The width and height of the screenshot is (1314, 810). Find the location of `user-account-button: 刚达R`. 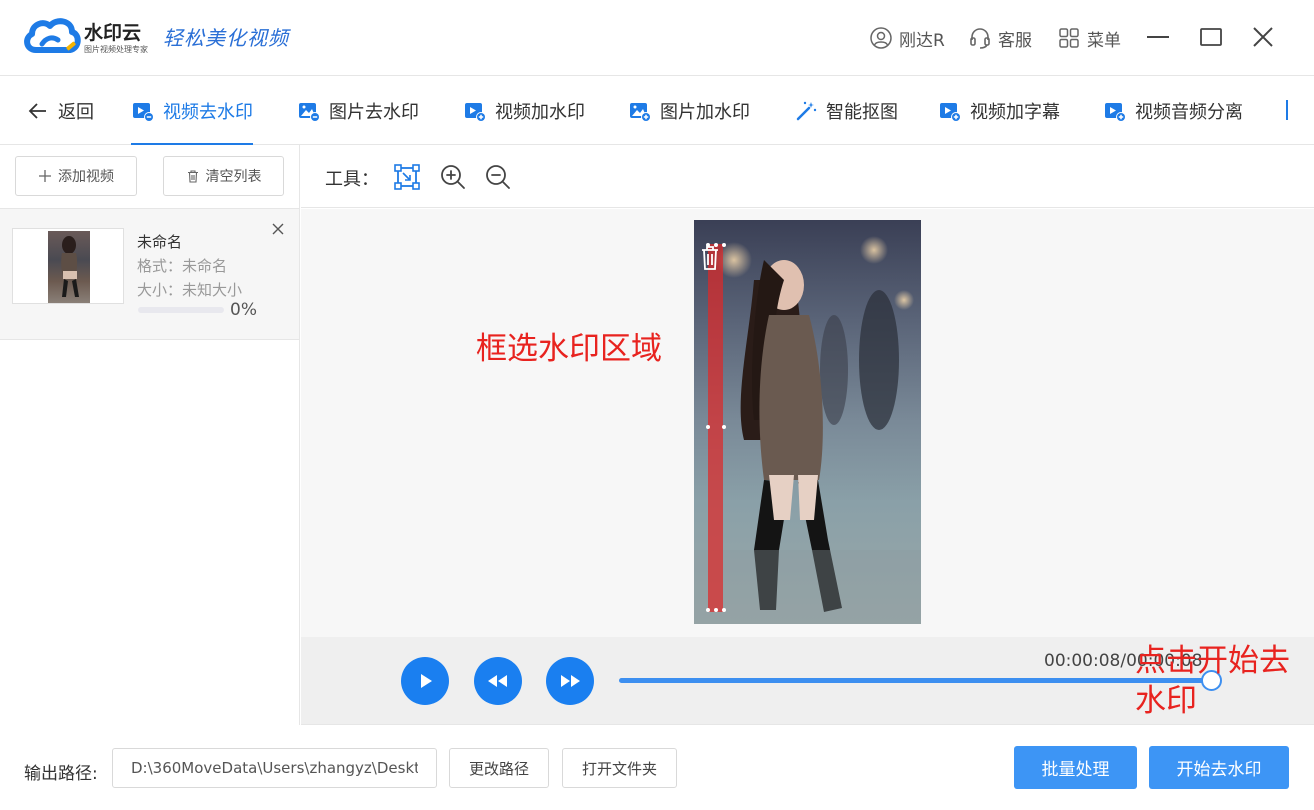

user-account-button: 刚达R is located at coordinates (907, 38).